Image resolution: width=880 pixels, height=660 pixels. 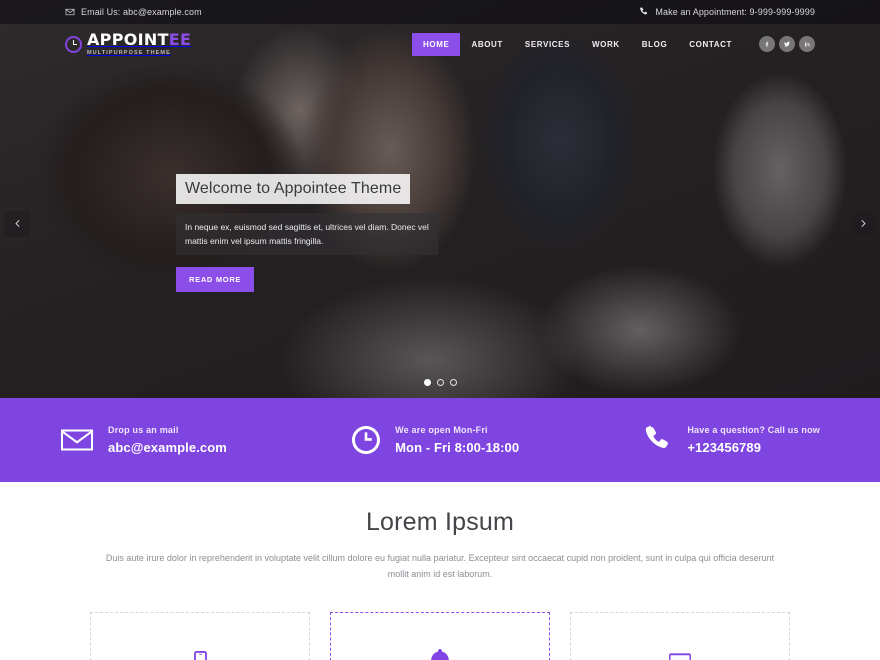 I want to click on topbar-appointment: Make an Appointment: 9-999-999-9999, so click(x=727, y=12).